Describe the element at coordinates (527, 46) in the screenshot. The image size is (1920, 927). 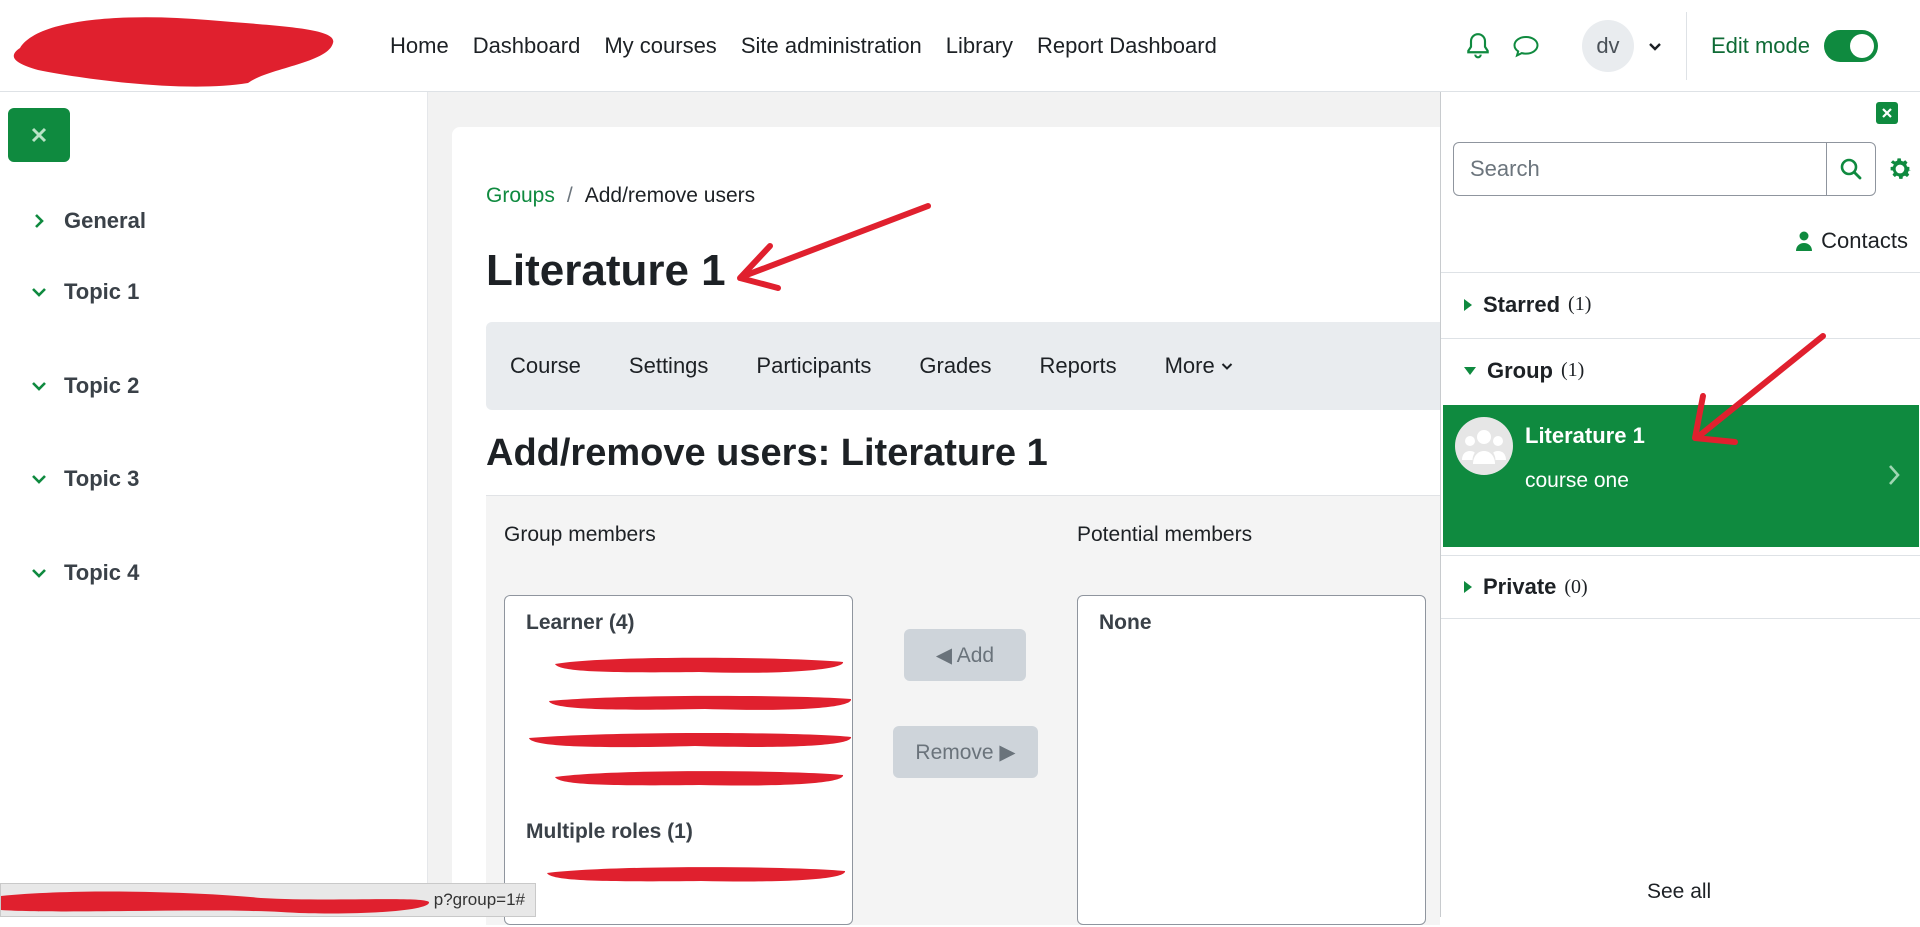
I see `nav-dashboard: Dashboard` at that location.